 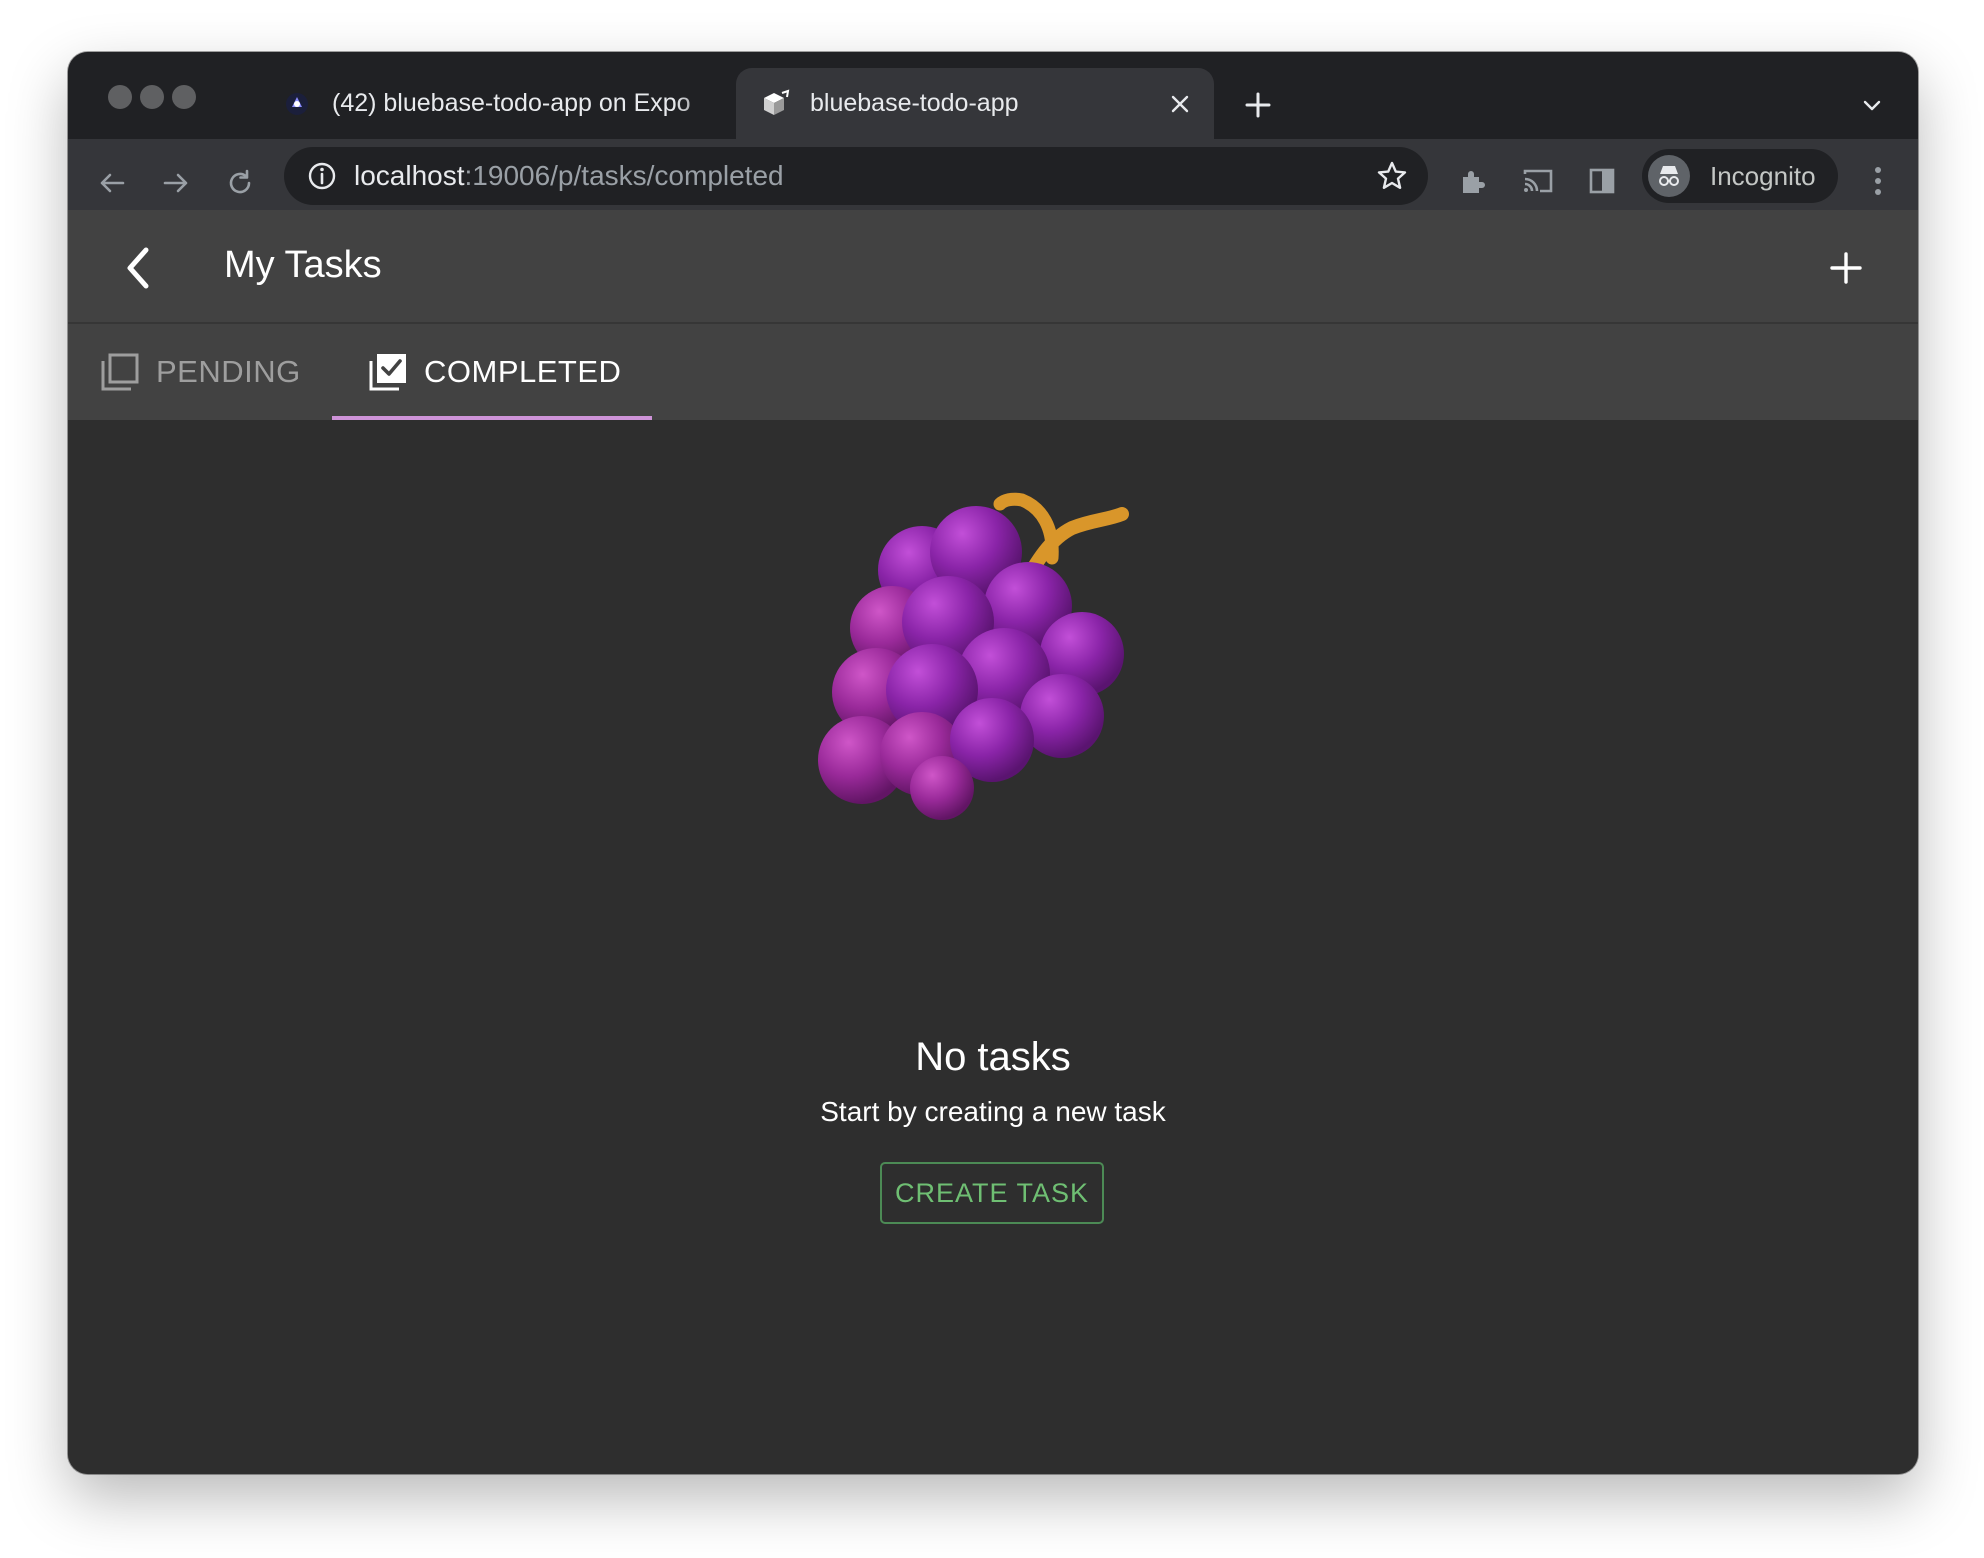 I want to click on create-task-button: CREATE TASK, so click(x=992, y=1193).